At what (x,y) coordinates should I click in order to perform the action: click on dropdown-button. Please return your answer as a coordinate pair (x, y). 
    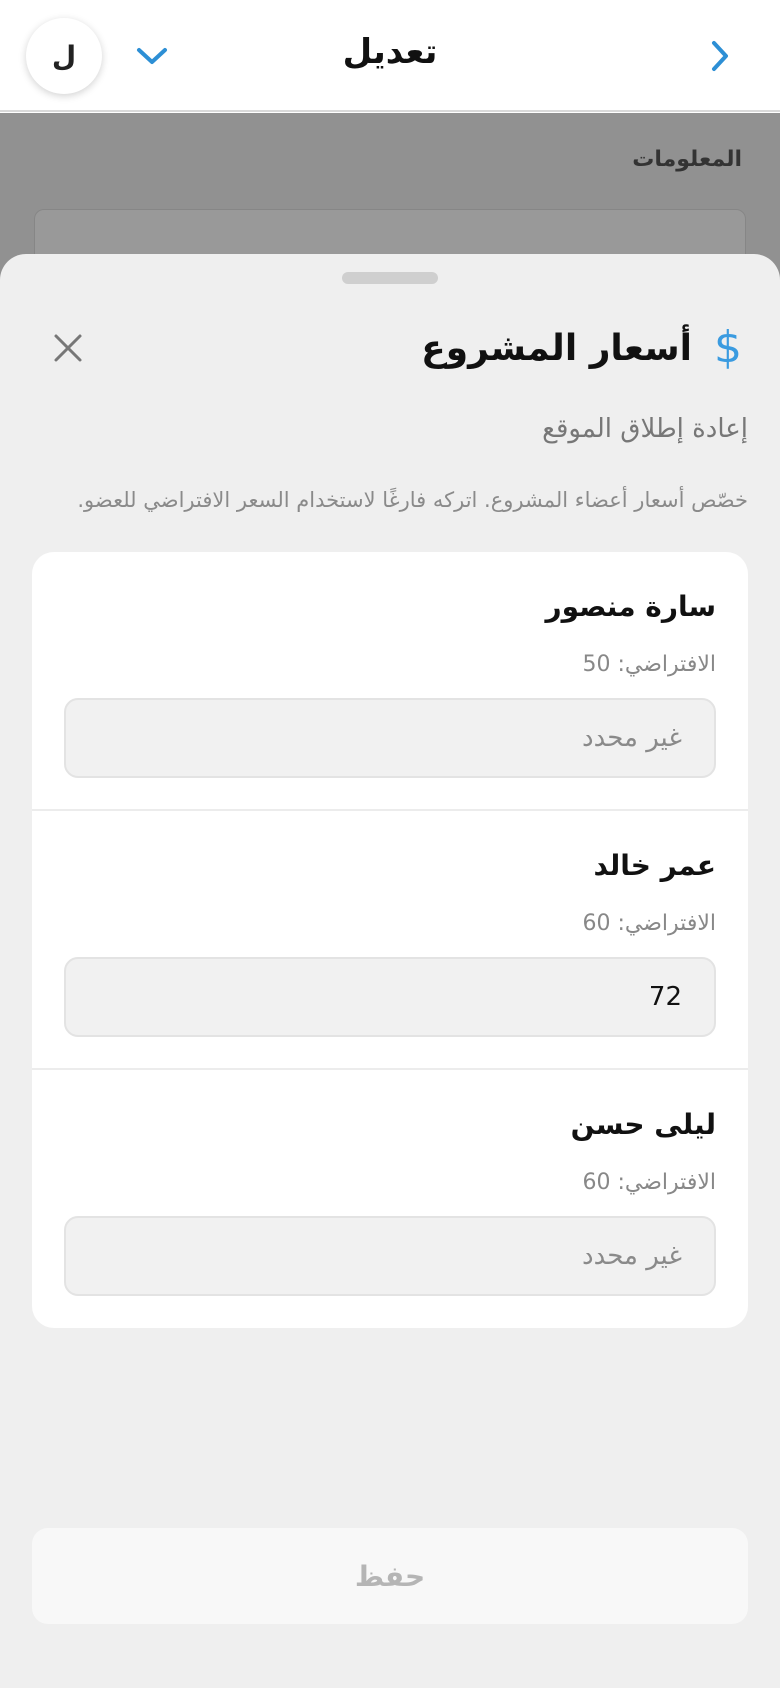
    Looking at the image, I should click on (152, 56).